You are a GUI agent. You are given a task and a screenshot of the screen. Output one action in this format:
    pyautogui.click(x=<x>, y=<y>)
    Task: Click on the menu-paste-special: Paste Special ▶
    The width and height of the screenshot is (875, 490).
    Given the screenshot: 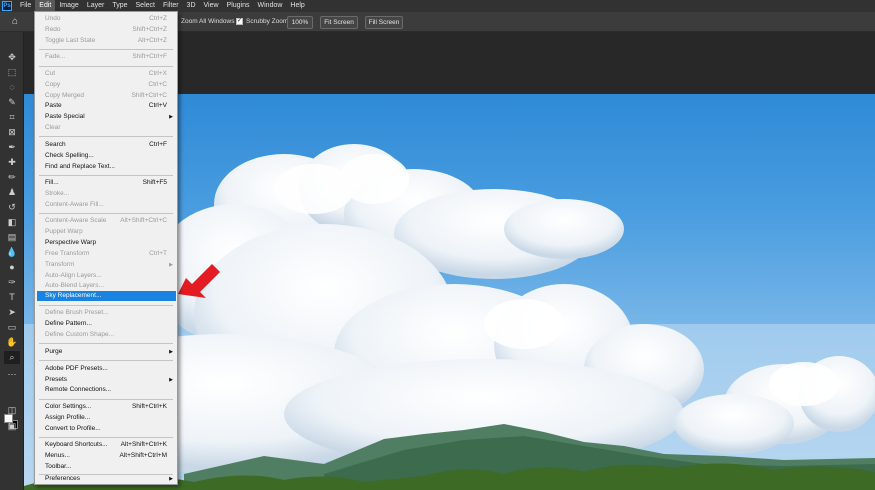 What is the action you would take?
    pyautogui.click(x=106, y=117)
    